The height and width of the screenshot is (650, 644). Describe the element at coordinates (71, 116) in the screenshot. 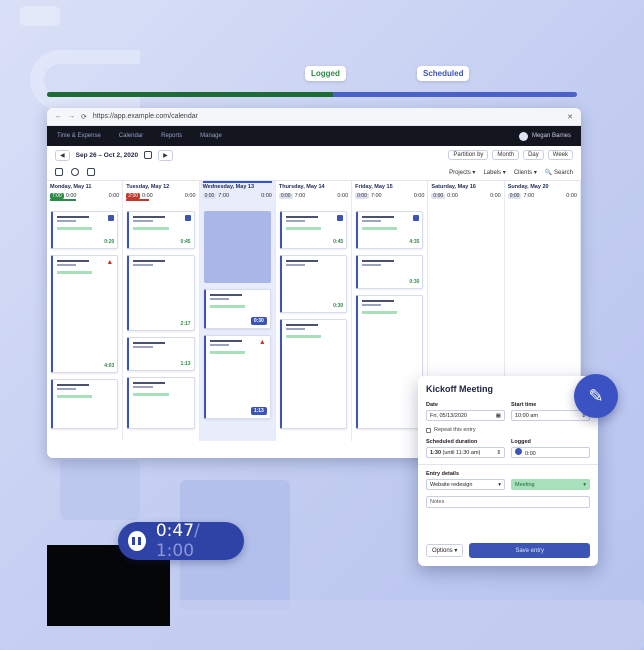

I see `forward-icon: →` at that location.